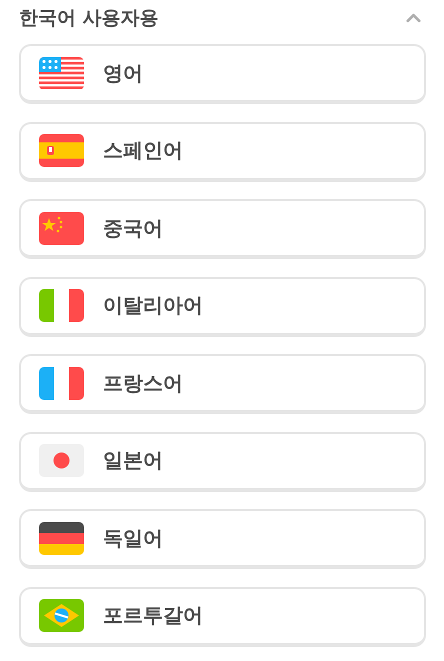 The height and width of the screenshot is (661, 444). What do you see at coordinates (222, 152) in the screenshot?
I see `language-button: 스페인어` at bounding box center [222, 152].